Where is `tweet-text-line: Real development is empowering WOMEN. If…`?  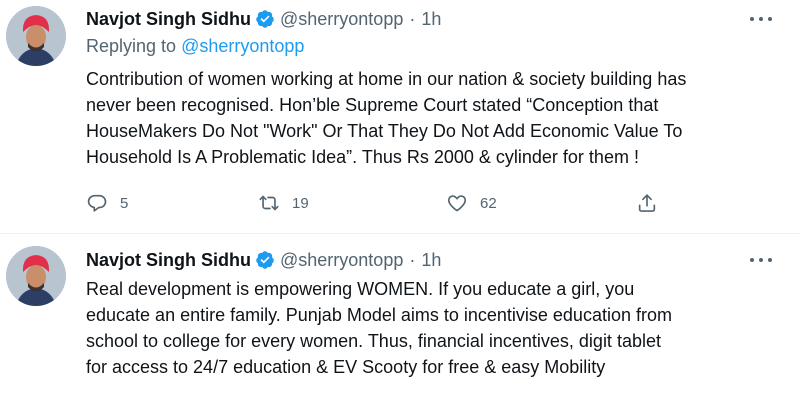 tweet-text-line: Real development is empowering WOMEN. If… is located at coordinates (360, 289).